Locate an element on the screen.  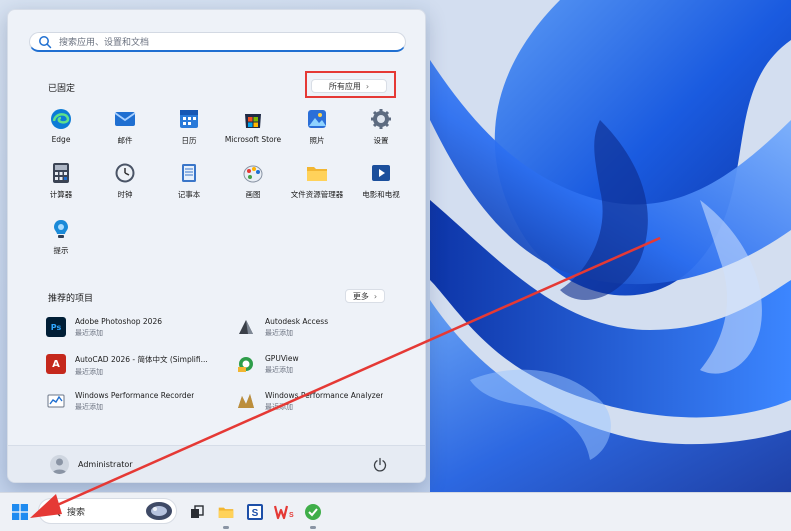
windows-logo-icon is located at coordinates (20, 512).